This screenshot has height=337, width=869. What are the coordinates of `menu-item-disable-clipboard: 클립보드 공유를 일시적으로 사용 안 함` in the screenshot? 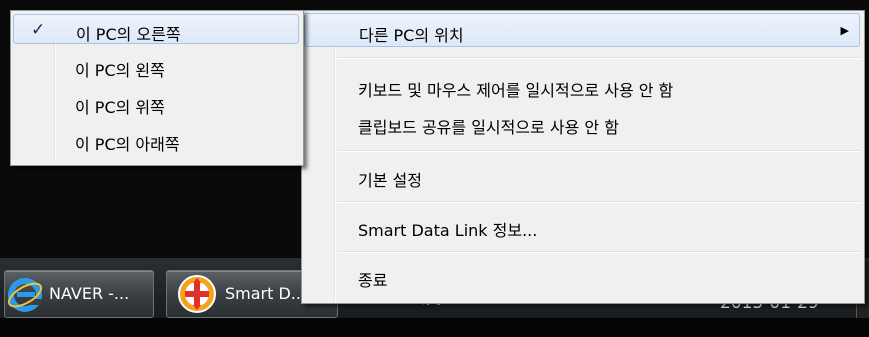 It's located at (582, 123).